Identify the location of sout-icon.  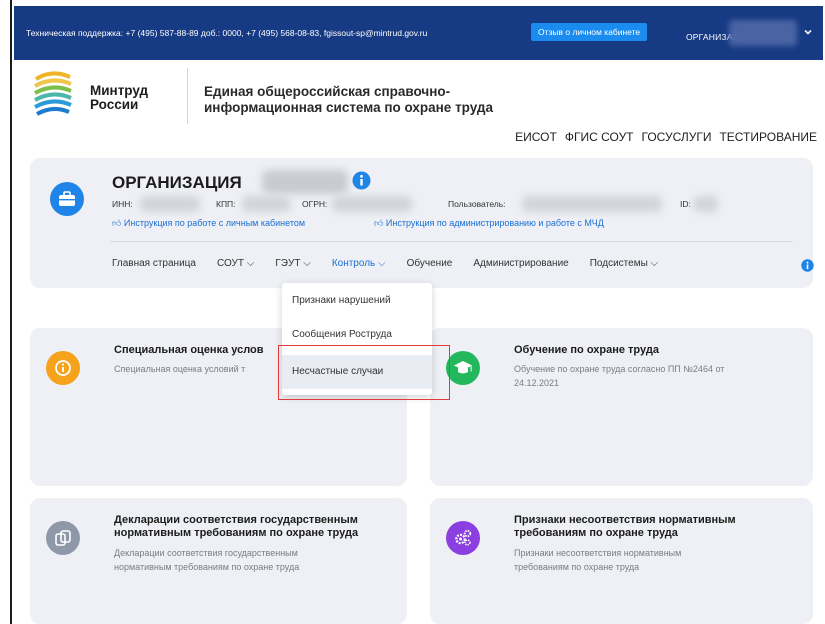
(63, 368).